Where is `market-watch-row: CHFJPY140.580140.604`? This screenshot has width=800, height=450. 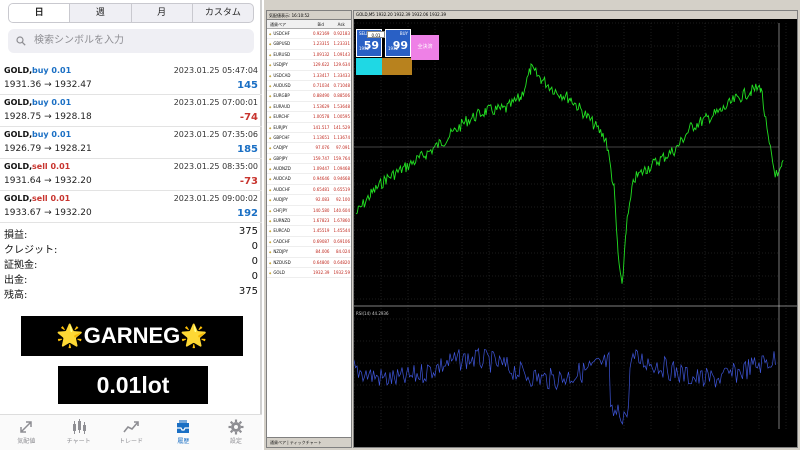
market-watch-row: CHFJPY140.580140.604 is located at coordinates (309, 211).